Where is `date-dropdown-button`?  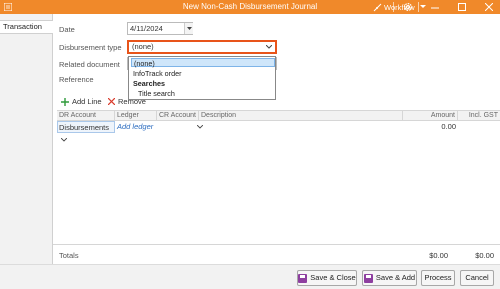 date-dropdown-button is located at coordinates (188, 28).